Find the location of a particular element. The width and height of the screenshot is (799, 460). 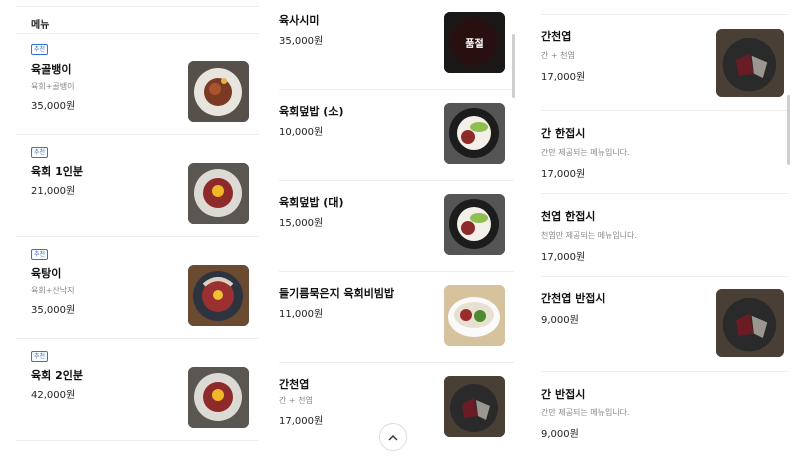

menu-item-yukgolbaengi: 추천 육골뱅이 육회+골뱅이 35,000원 is located at coordinates (137, 85).